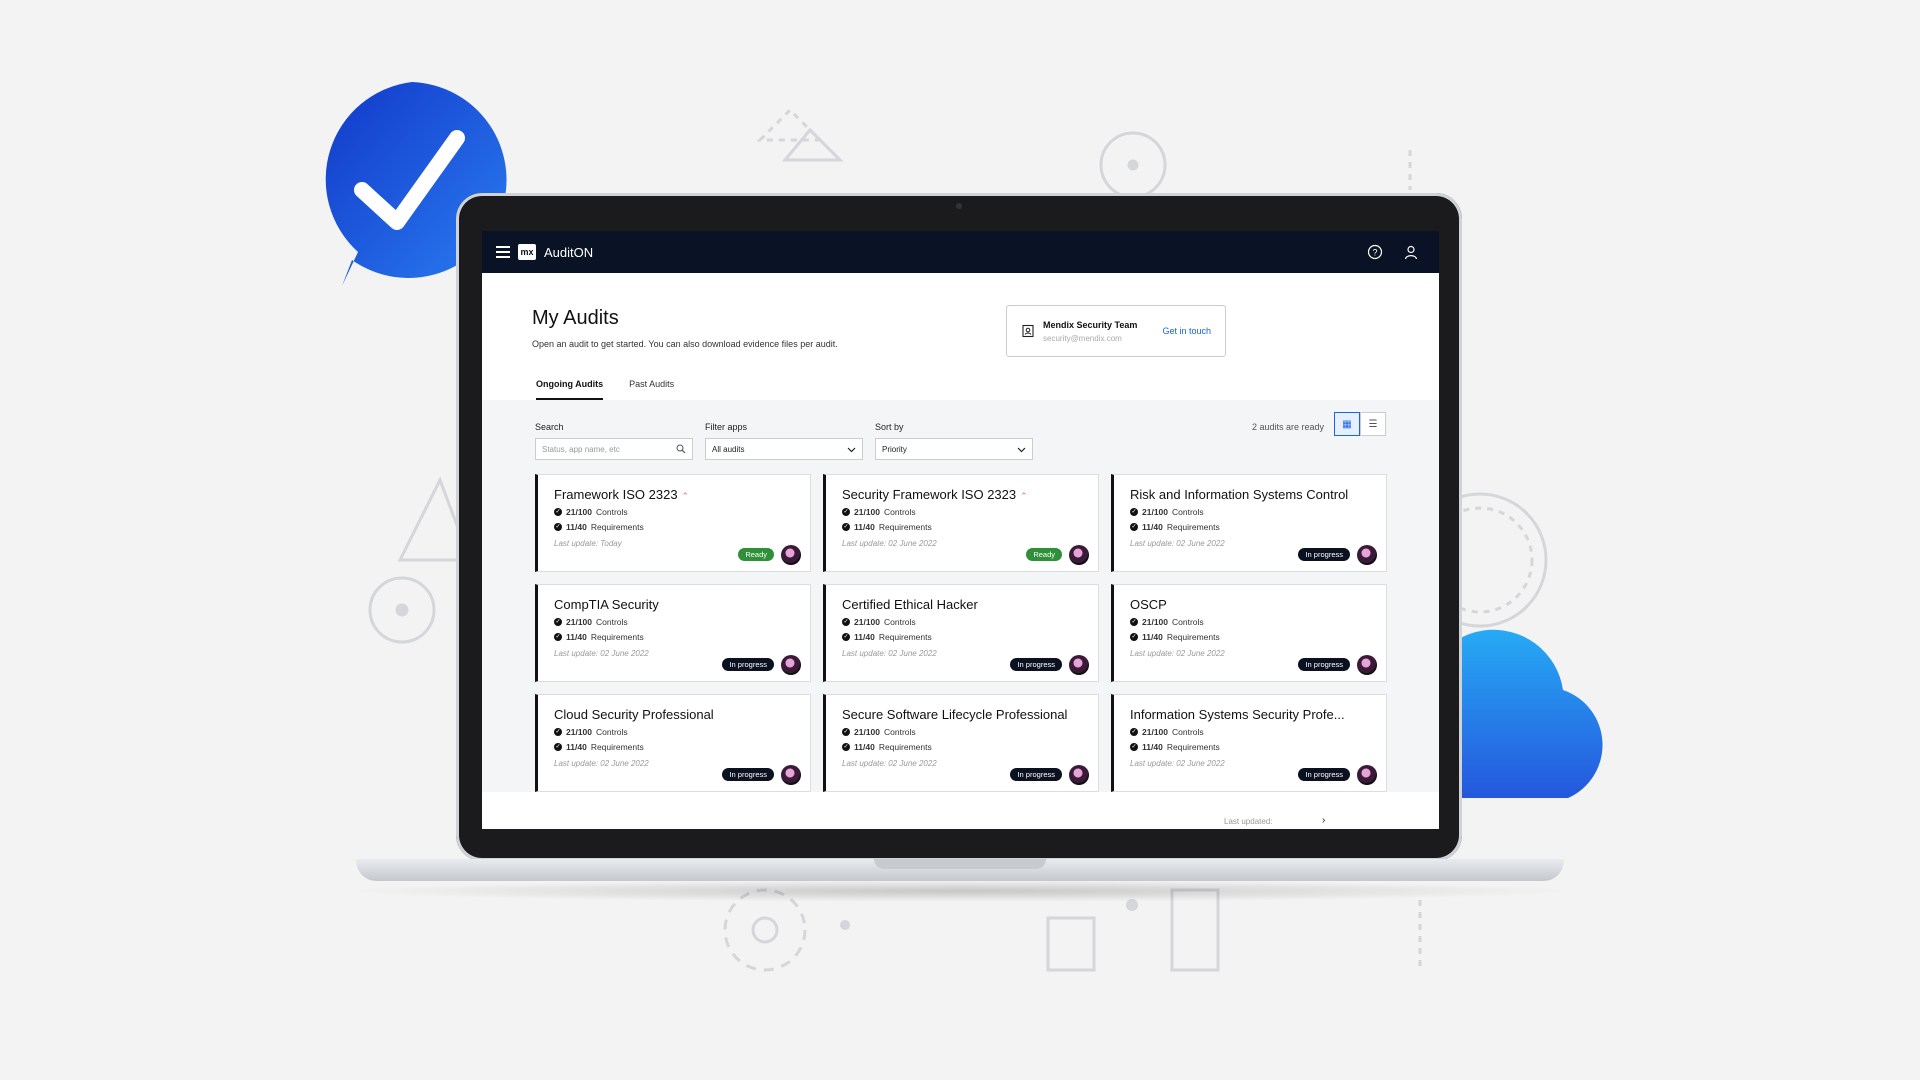 This screenshot has width=1920, height=1080. What do you see at coordinates (1347, 424) in the screenshot?
I see `grid-view-icon: ▦` at bounding box center [1347, 424].